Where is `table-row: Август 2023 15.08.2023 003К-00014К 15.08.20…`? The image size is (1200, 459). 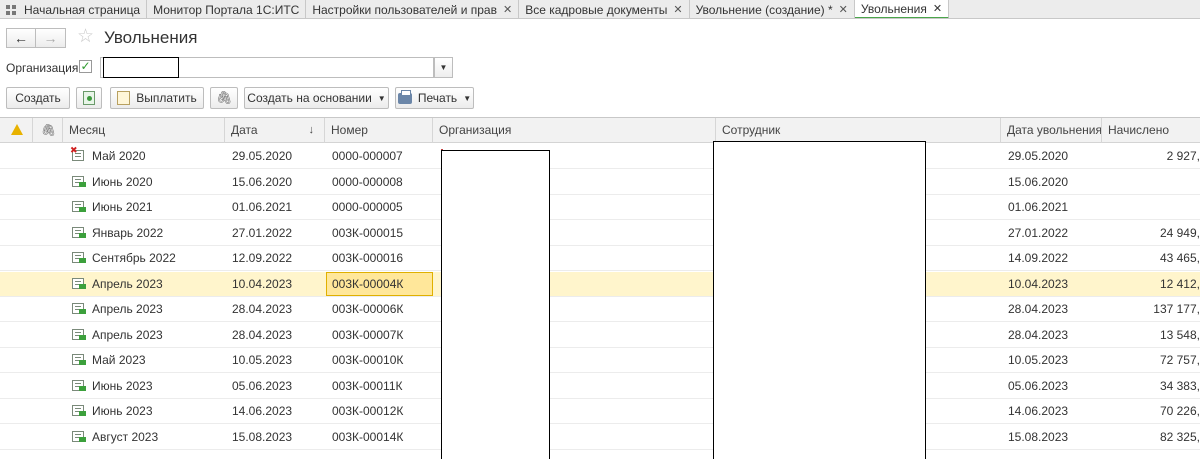 table-row: Август 2023 15.08.2023 003К-00014К 15.08.20… is located at coordinates (600, 437).